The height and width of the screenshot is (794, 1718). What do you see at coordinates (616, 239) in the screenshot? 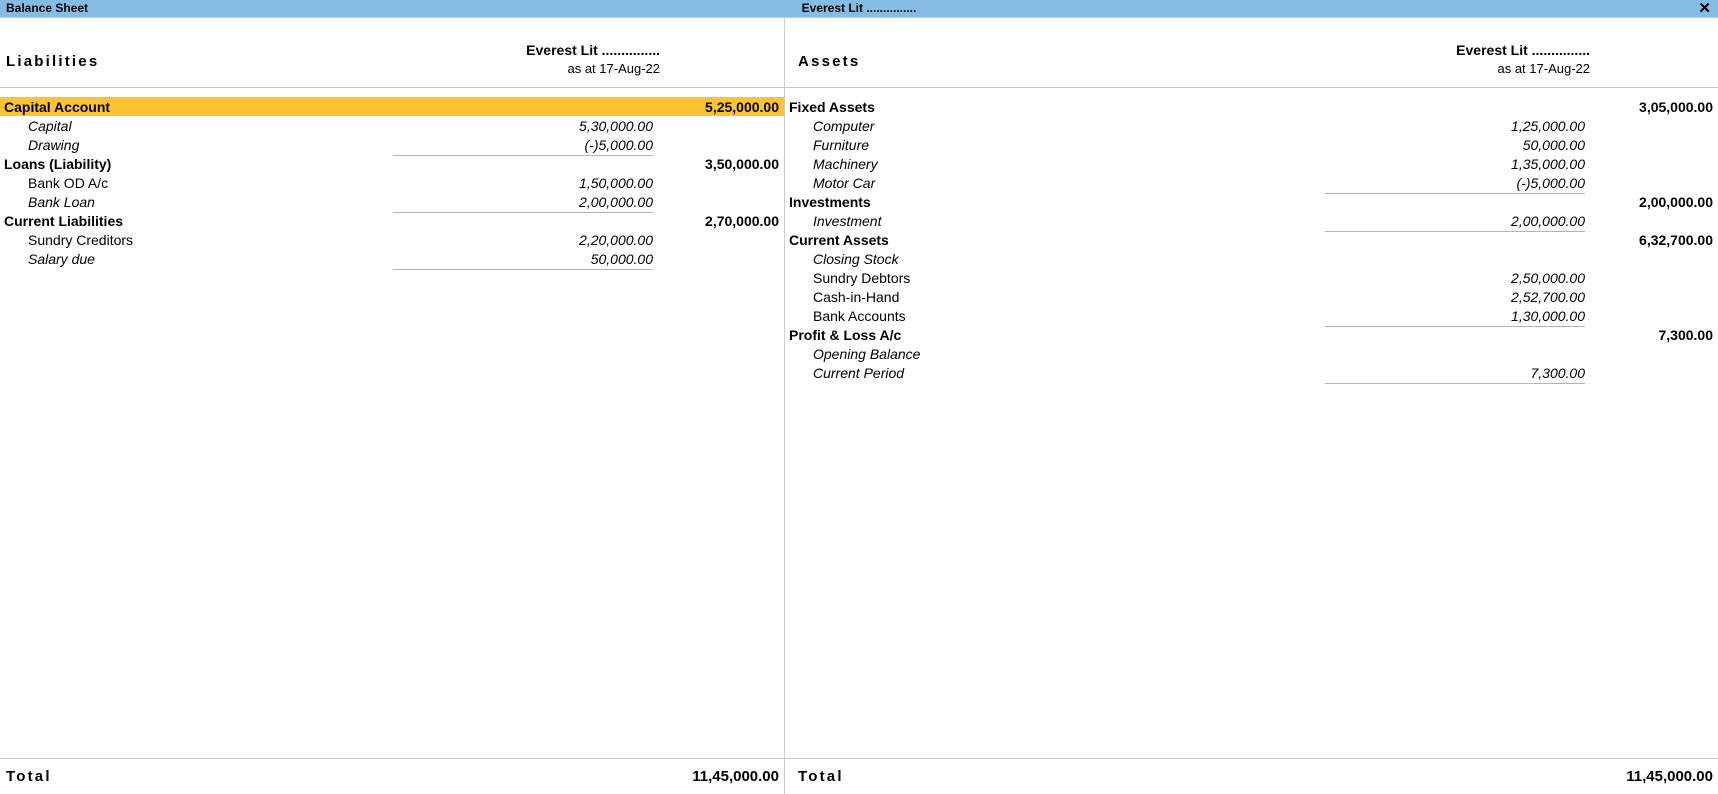
I see `ledger-amount: 2,20,000.00` at bounding box center [616, 239].